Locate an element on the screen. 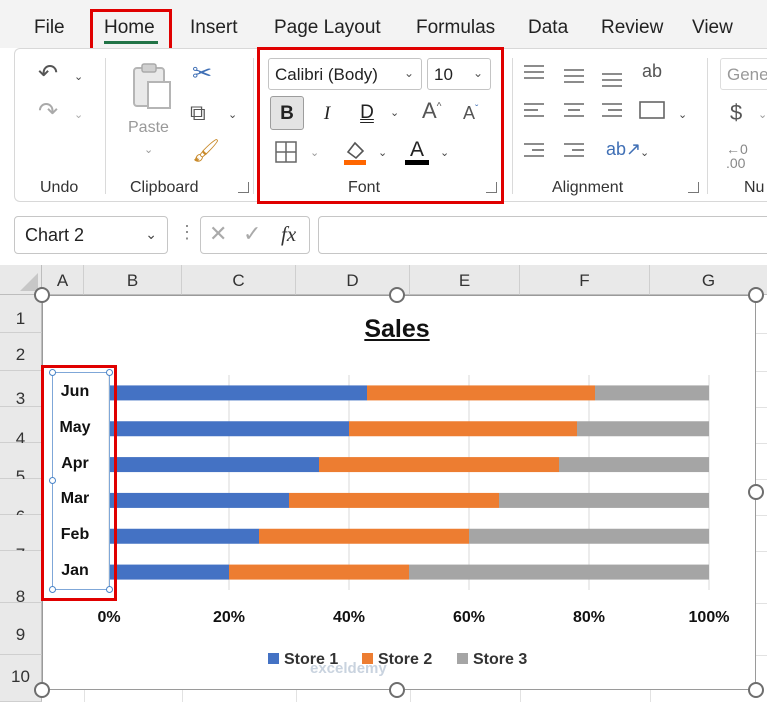 This screenshot has height=702, width=767. category-label-jun: Jun is located at coordinates (75, 391).